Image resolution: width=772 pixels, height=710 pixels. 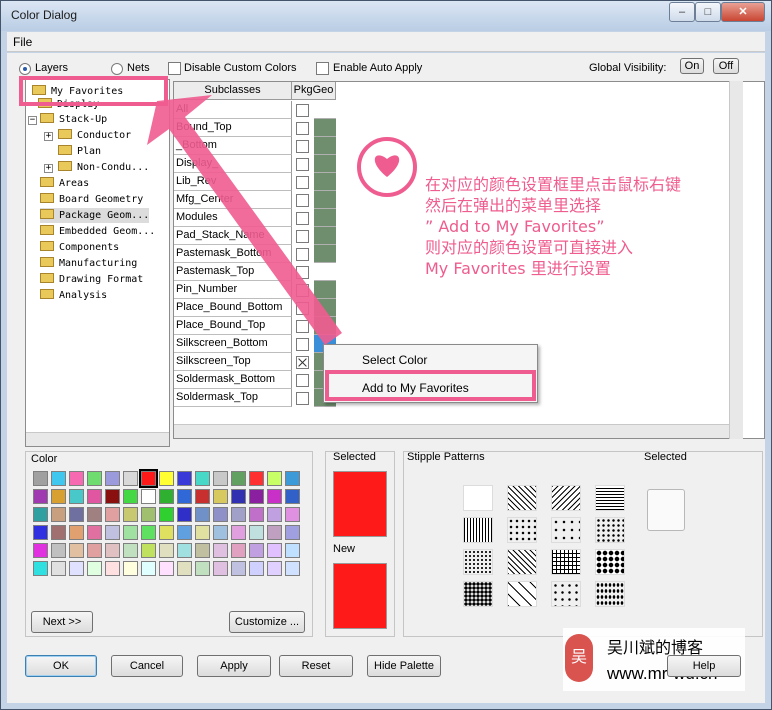 I want to click on hide-palette-button: Hide Palette, so click(x=404, y=666).